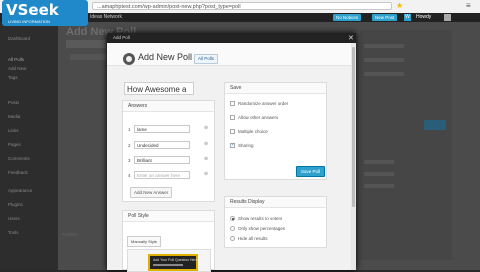 The image size is (480, 272). Describe the element at coordinates (162, 175) in the screenshot. I see `answer-input-4: Enter an answer here` at that location.